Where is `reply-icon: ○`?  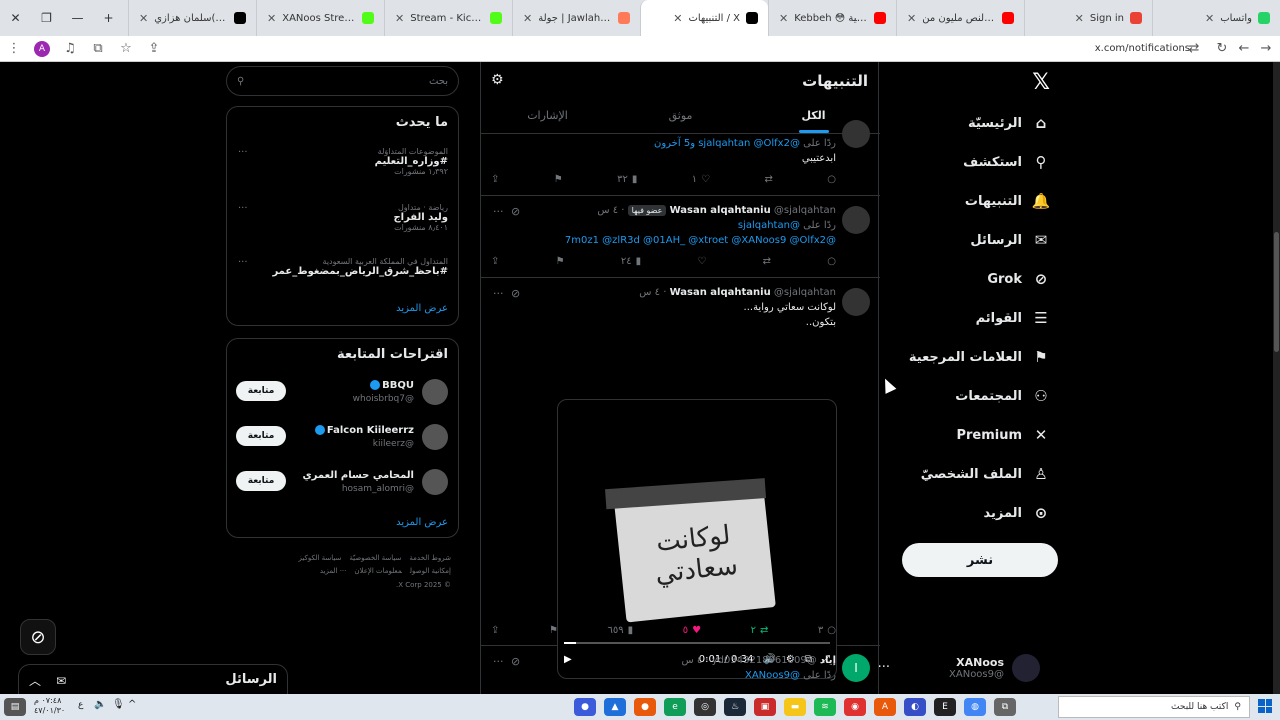 reply-icon: ○ is located at coordinates (831, 179).